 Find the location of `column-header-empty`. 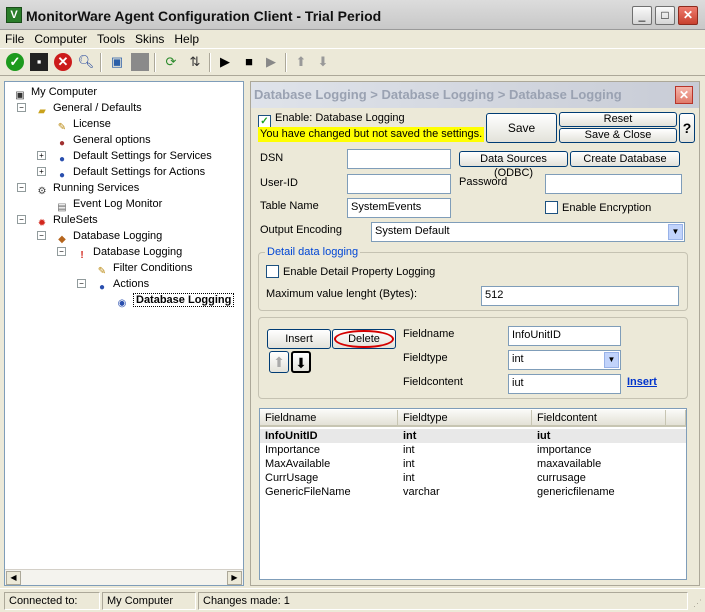

column-header-empty is located at coordinates (676, 418).